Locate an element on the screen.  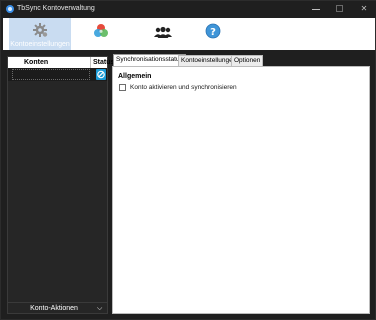
account-actions-label: Konto-Aktionen is located at coordinates (54, 308).